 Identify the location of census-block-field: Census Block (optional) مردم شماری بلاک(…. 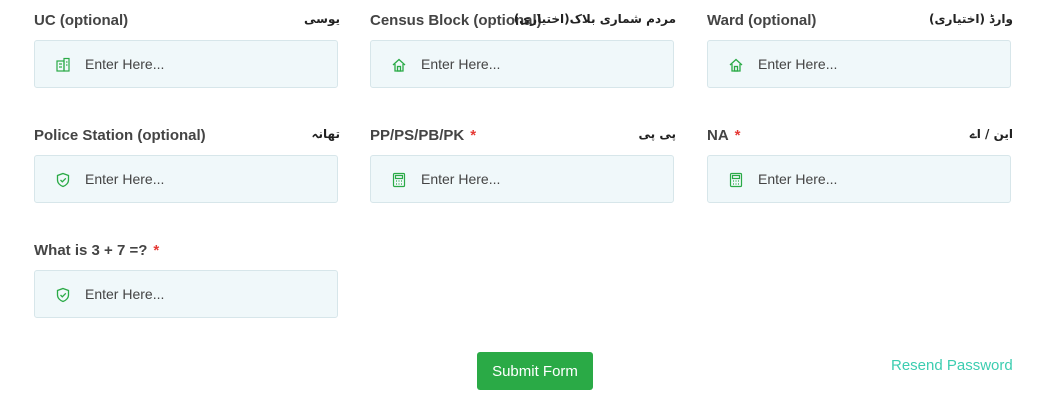
(523, 49).